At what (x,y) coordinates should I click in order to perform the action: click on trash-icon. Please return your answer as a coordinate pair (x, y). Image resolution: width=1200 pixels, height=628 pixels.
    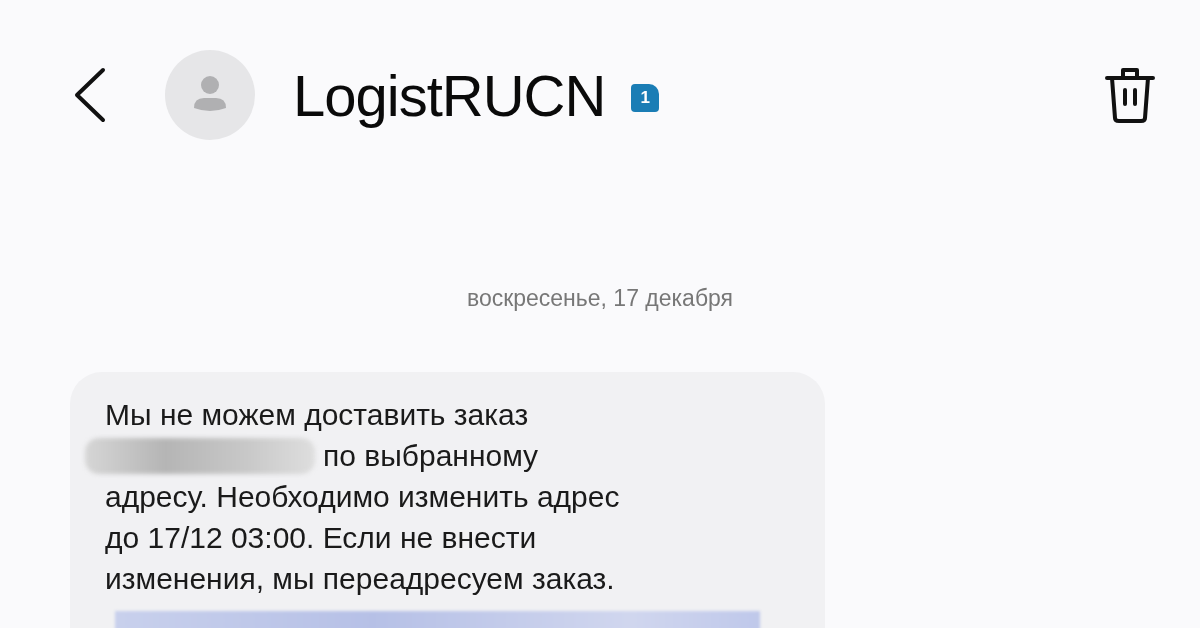
    Looking at the image, I should click on (1130, 95).